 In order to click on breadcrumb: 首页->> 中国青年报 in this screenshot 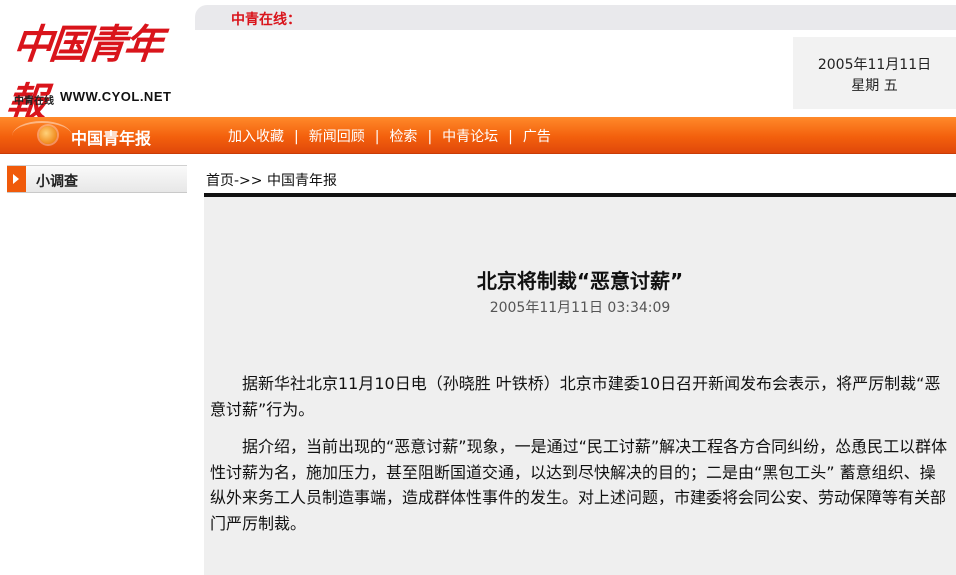, I will do `click(271, 180)`.